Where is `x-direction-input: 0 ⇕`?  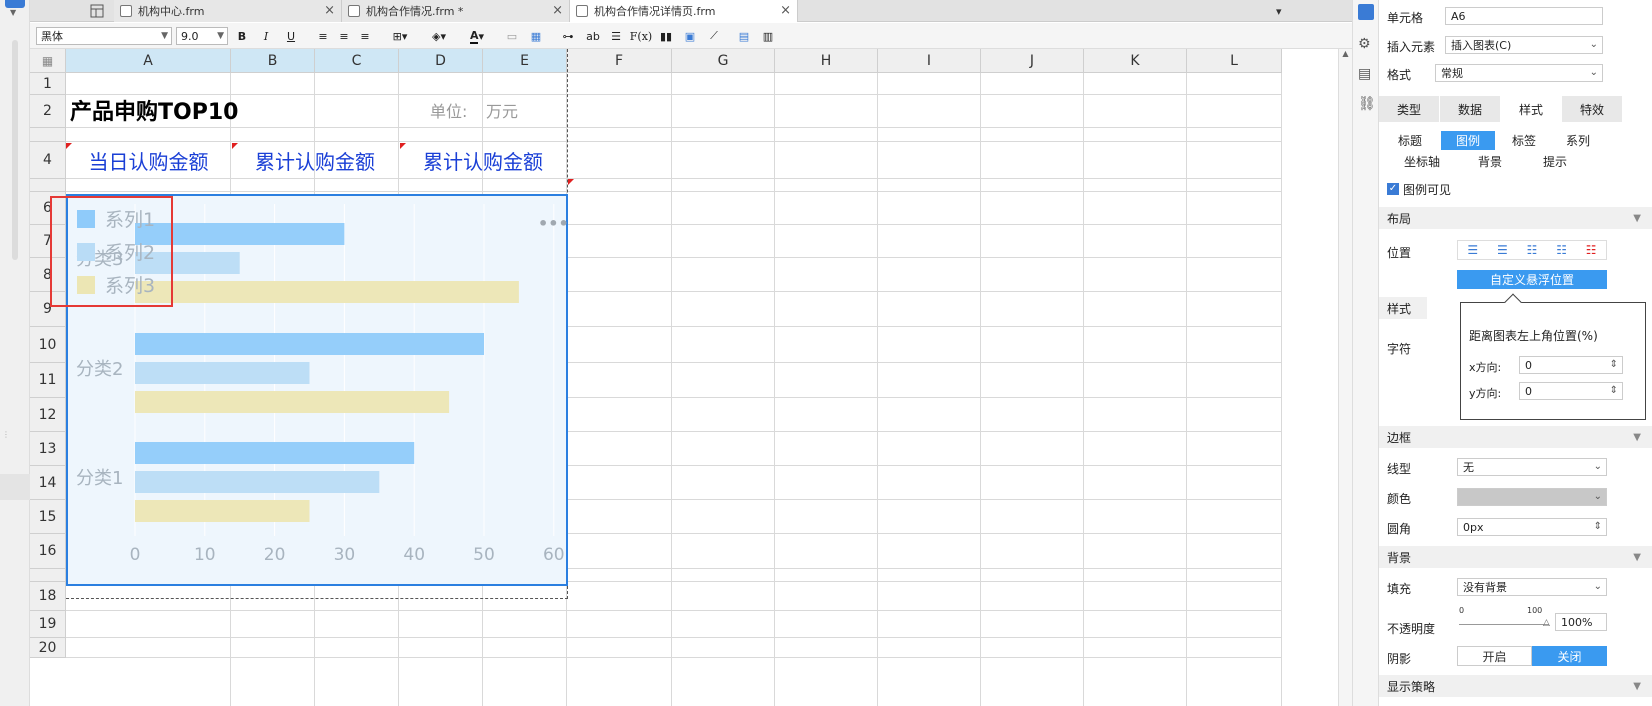
x-direction-input: 0 ⇕ is located at coordinates (1571, 365).